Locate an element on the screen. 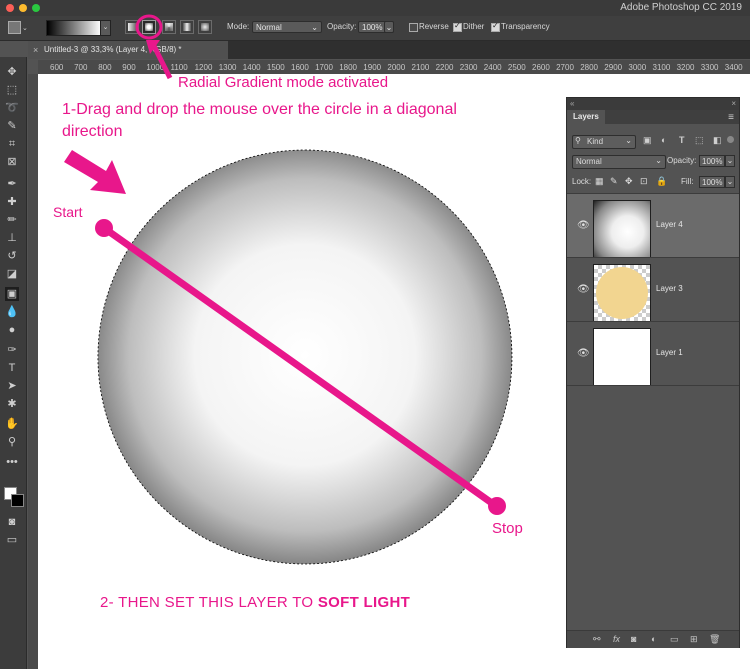  lock-all-icon: 🔒 is located at coordinates (661, 181).